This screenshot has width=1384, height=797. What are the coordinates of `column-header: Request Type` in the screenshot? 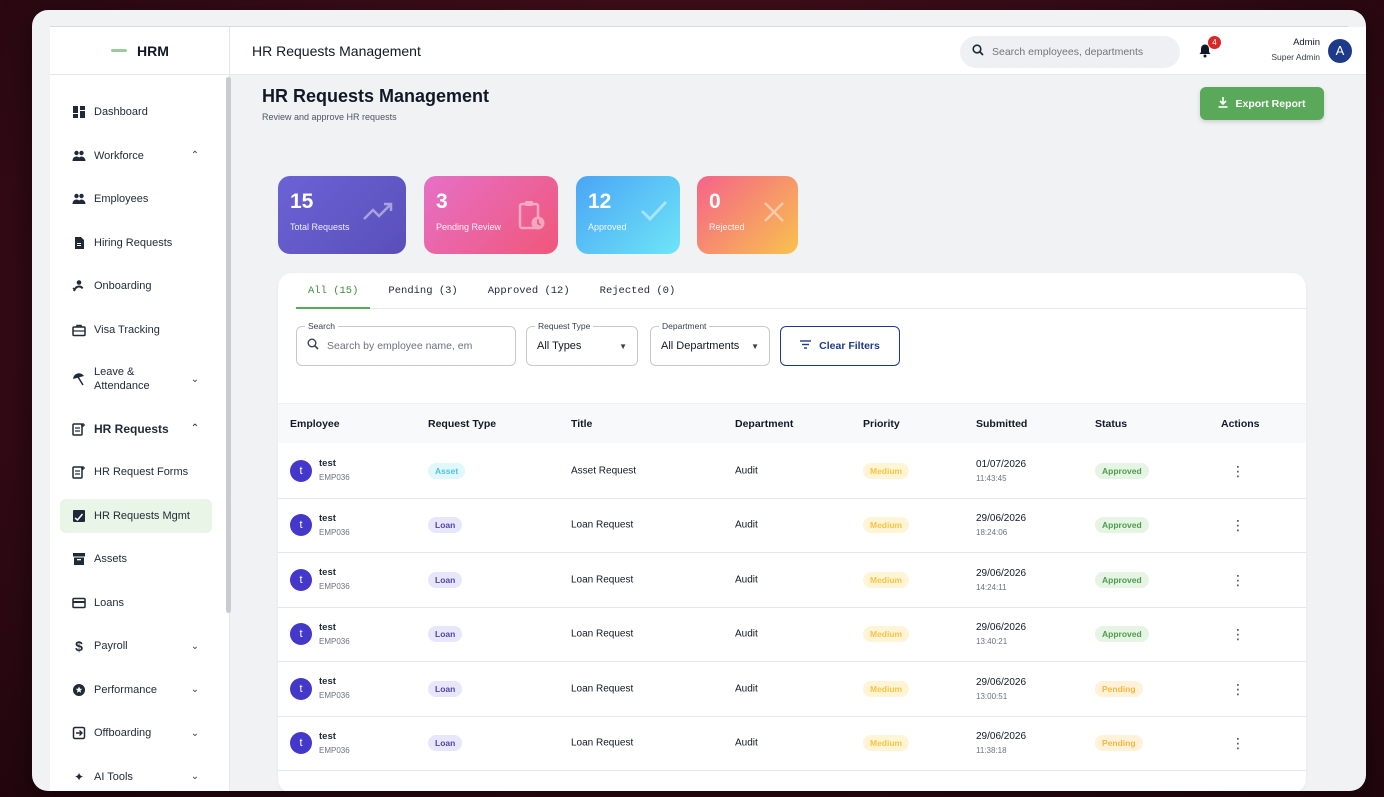 It's located at (462, 424).